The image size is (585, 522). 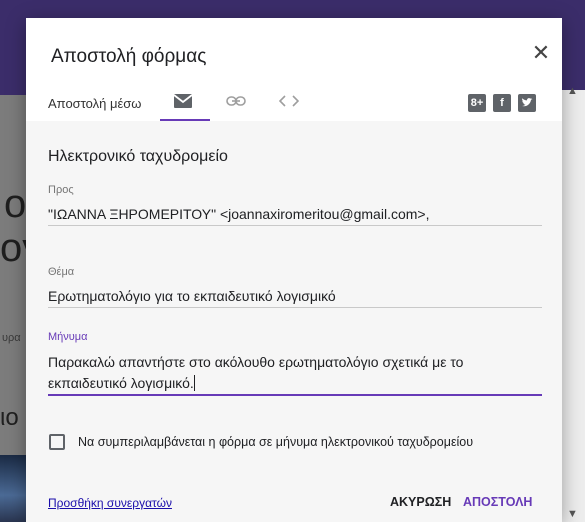 I want to click on code-icon, so click(x=289, y=101).